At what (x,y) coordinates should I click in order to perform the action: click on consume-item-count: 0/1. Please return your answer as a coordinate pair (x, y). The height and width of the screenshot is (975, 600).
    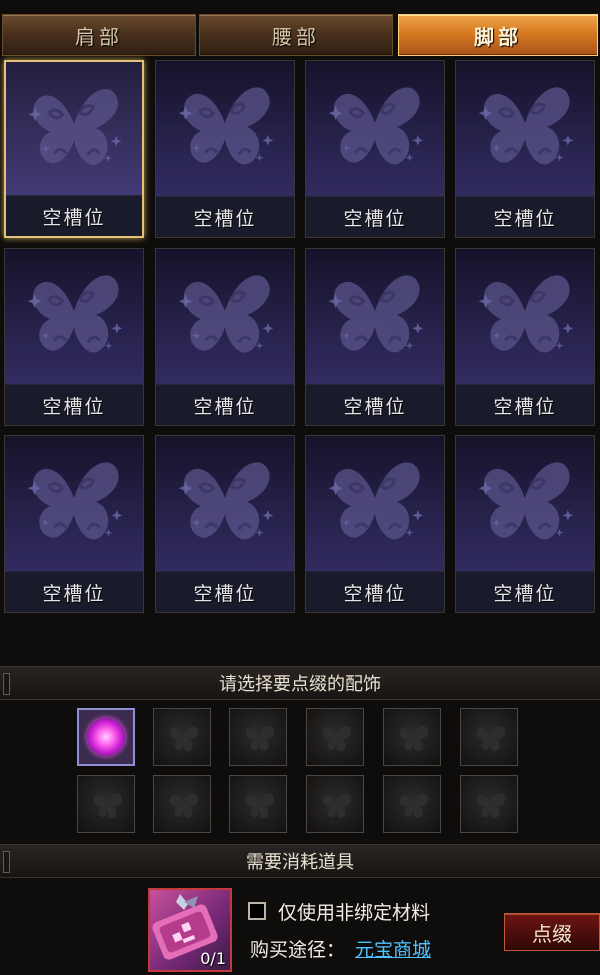
    Looking at the image, I should click on (213, 958).